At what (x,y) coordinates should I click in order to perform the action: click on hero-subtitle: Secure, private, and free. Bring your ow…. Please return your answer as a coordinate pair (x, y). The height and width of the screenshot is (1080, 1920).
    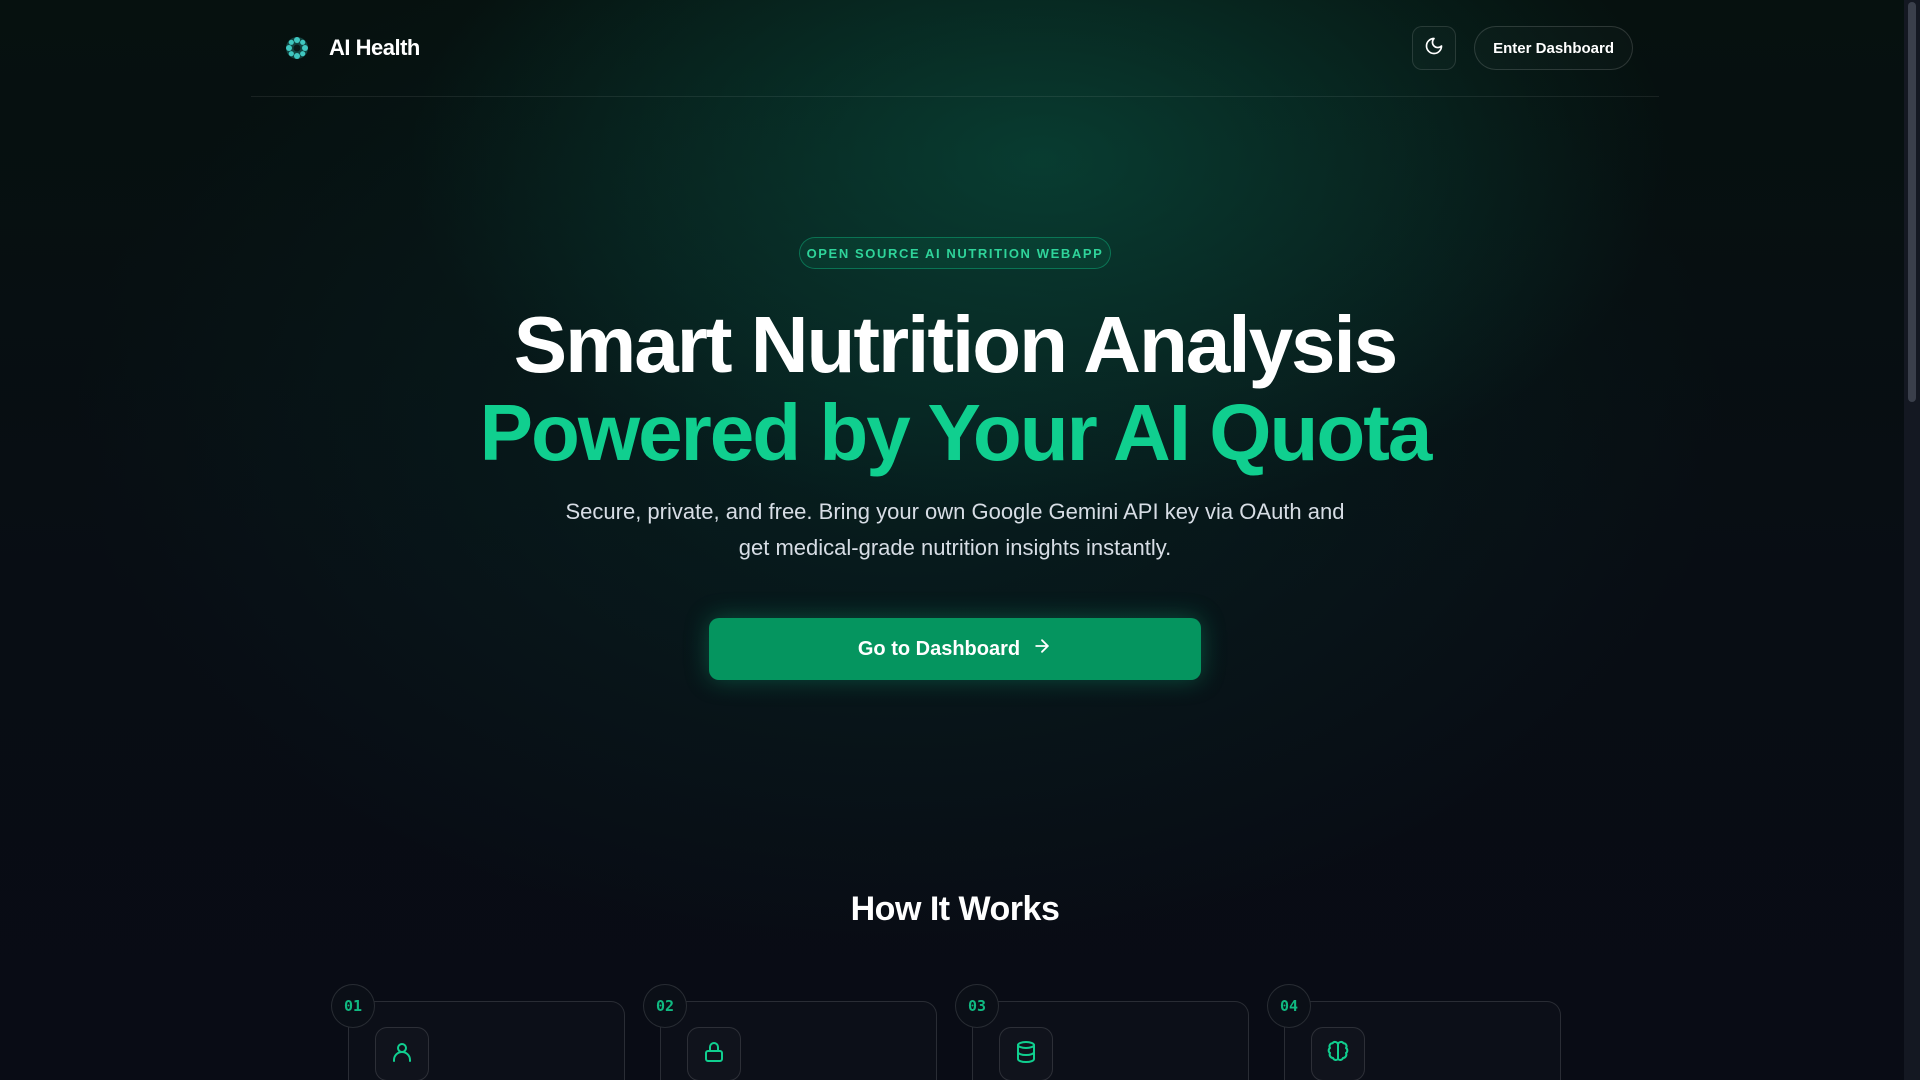
    Looking at the image, I should click on (955, 530).